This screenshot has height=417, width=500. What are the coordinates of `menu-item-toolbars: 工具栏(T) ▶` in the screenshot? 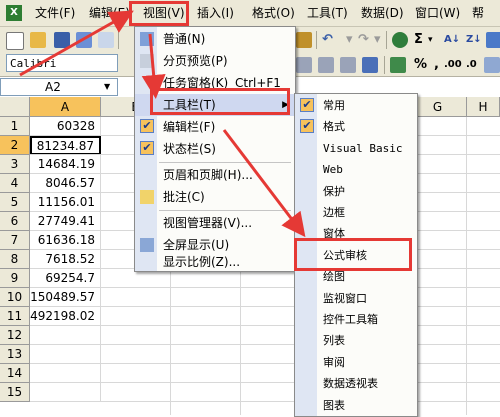 It's located at (215, 105).